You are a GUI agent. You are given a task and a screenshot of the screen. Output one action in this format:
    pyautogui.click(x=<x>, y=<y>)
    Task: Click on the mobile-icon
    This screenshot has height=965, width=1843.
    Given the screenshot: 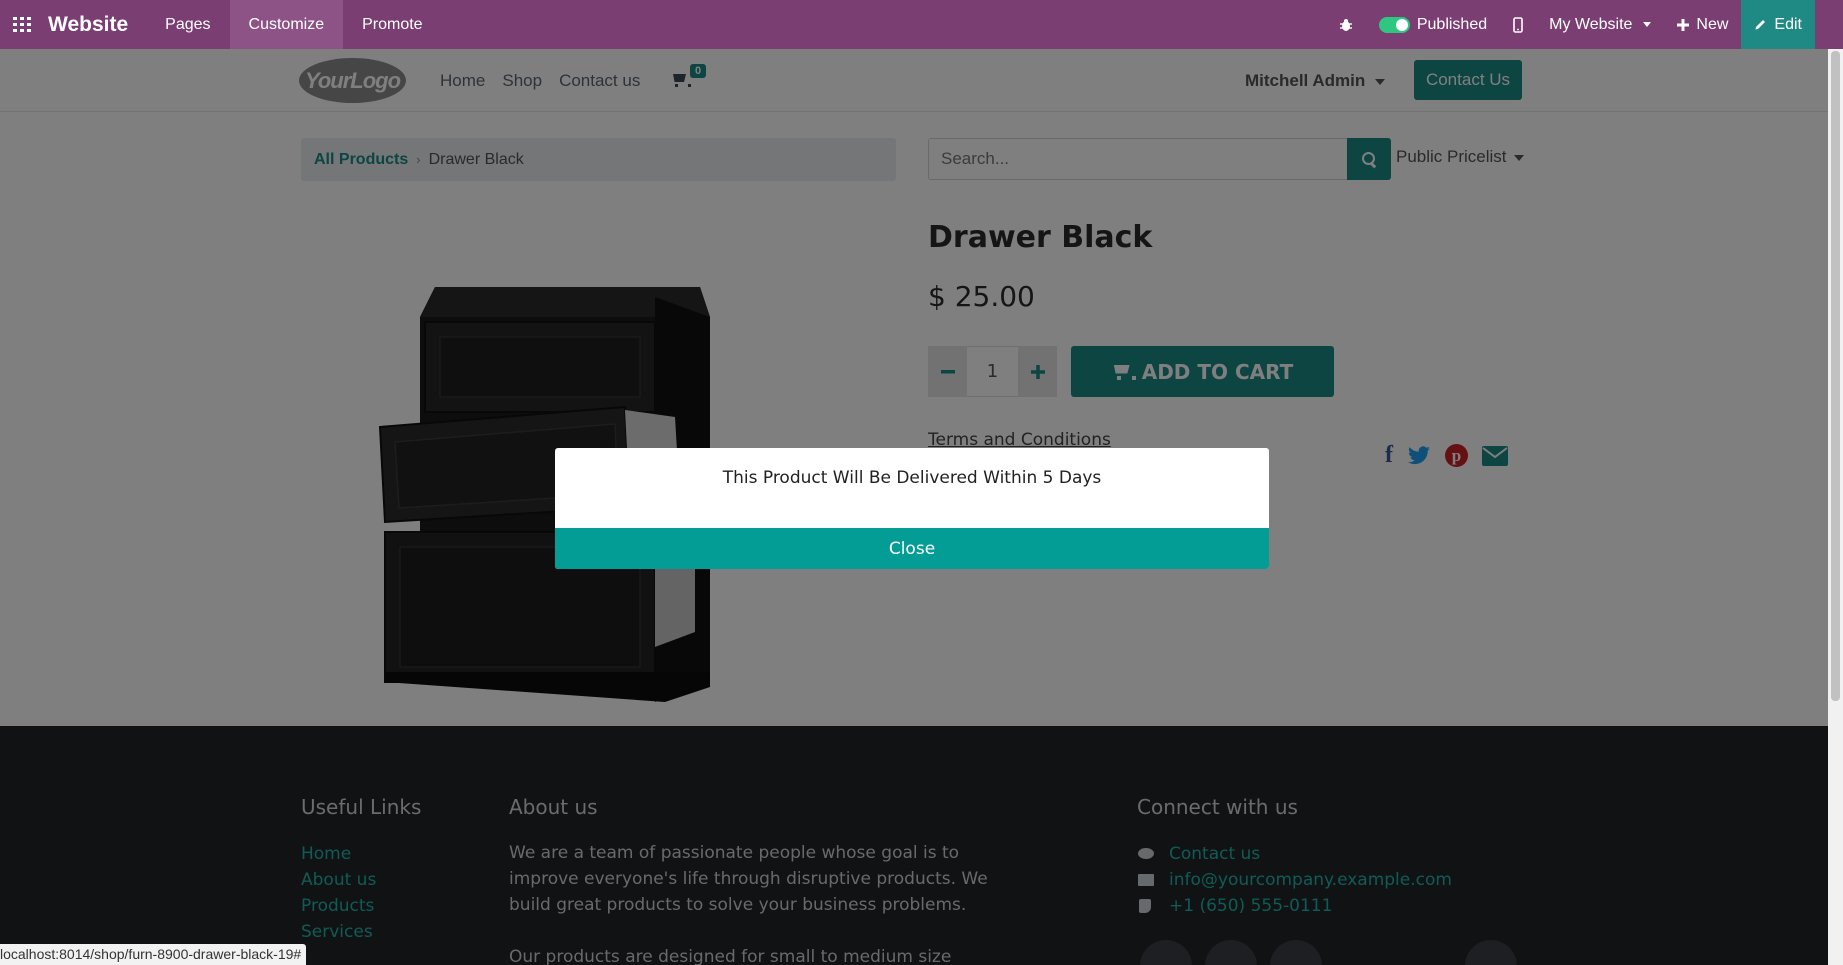 What is the action you would take?
    pyautogui.click(x=1518, y=24)
    